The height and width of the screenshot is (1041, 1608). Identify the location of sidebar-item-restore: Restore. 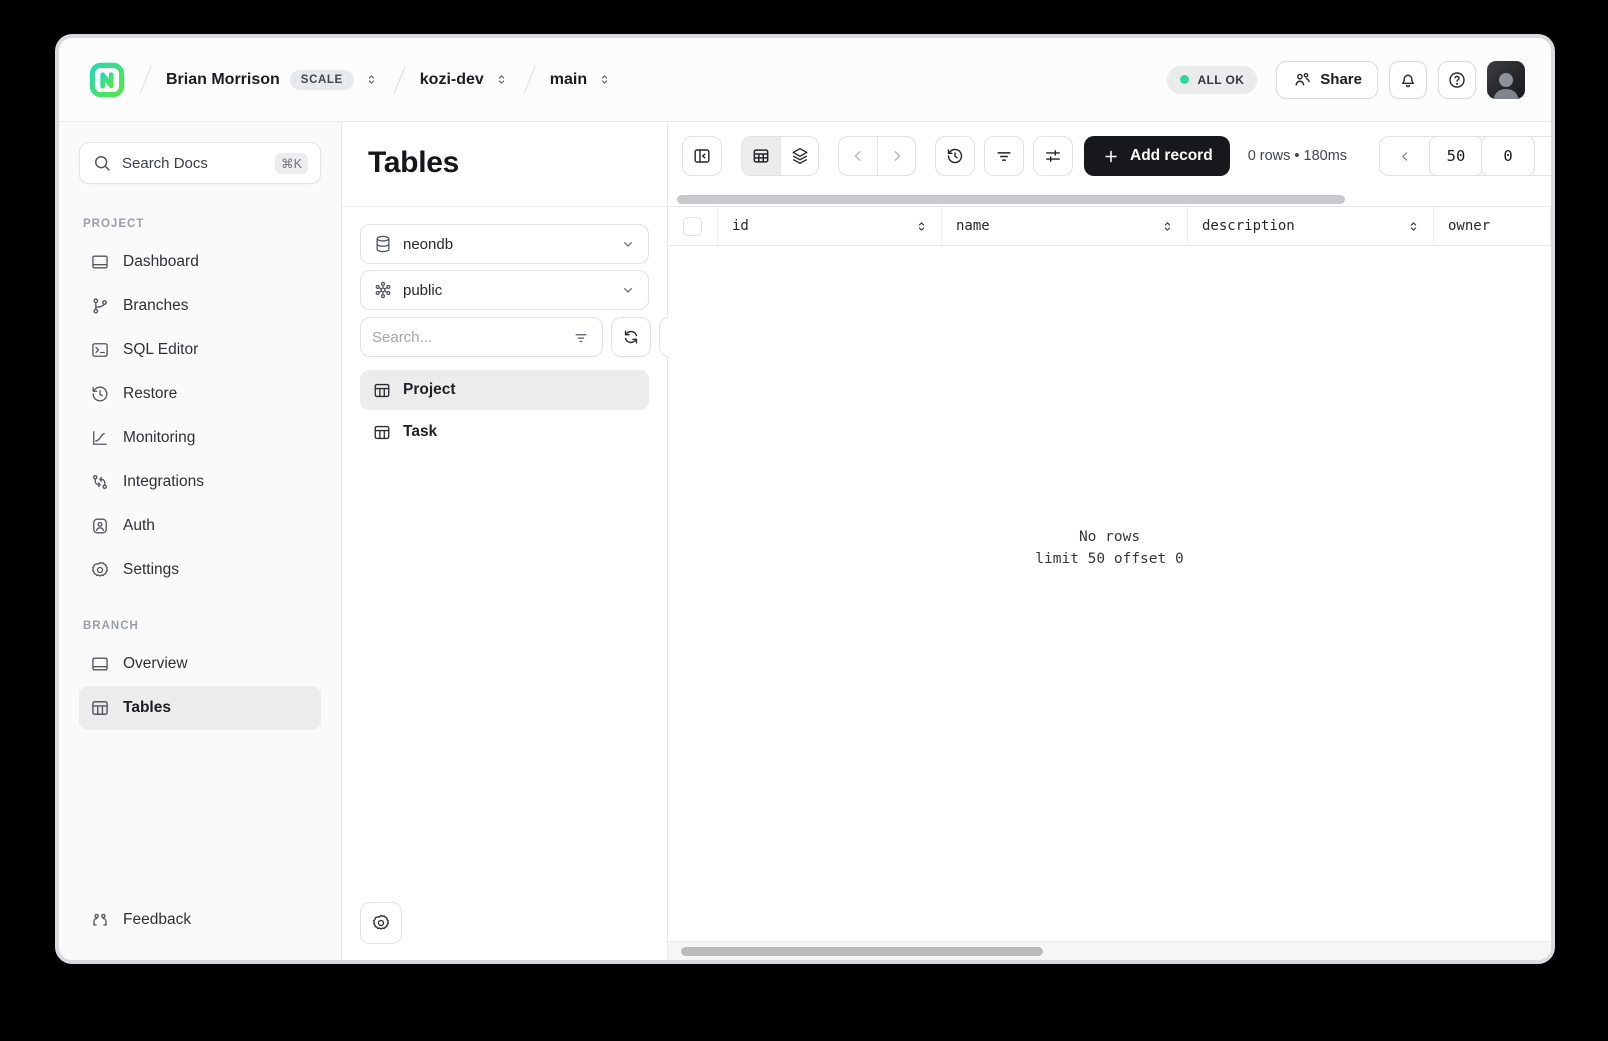
(200, 394).